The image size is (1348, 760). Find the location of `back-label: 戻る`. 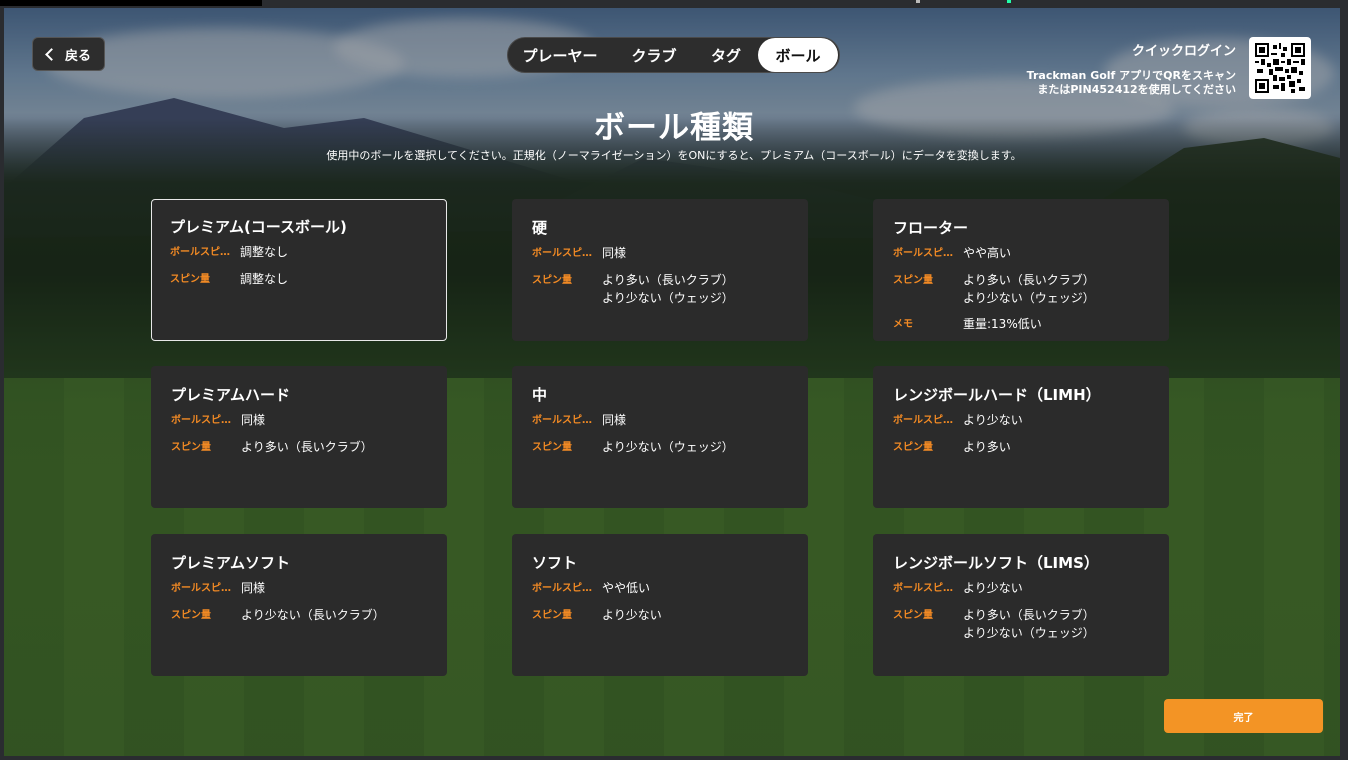

back-label: 戻る is located at coordinates (78, 56).